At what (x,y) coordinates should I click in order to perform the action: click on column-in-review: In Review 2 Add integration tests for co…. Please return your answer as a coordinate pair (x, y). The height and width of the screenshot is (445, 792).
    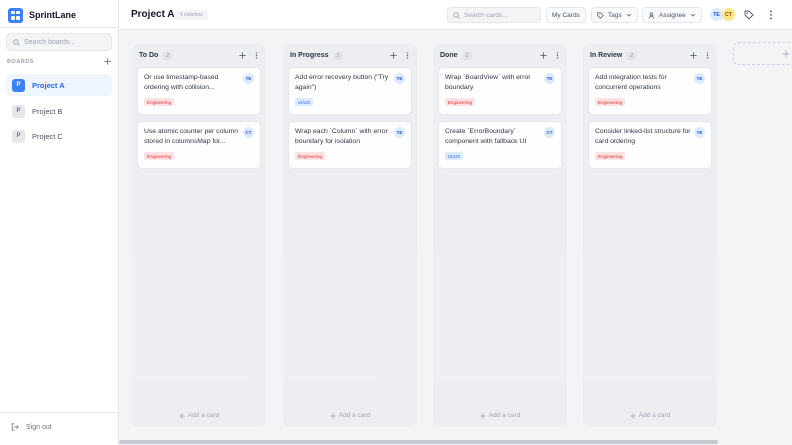
    Looking at the image, I should click on (650, 235).